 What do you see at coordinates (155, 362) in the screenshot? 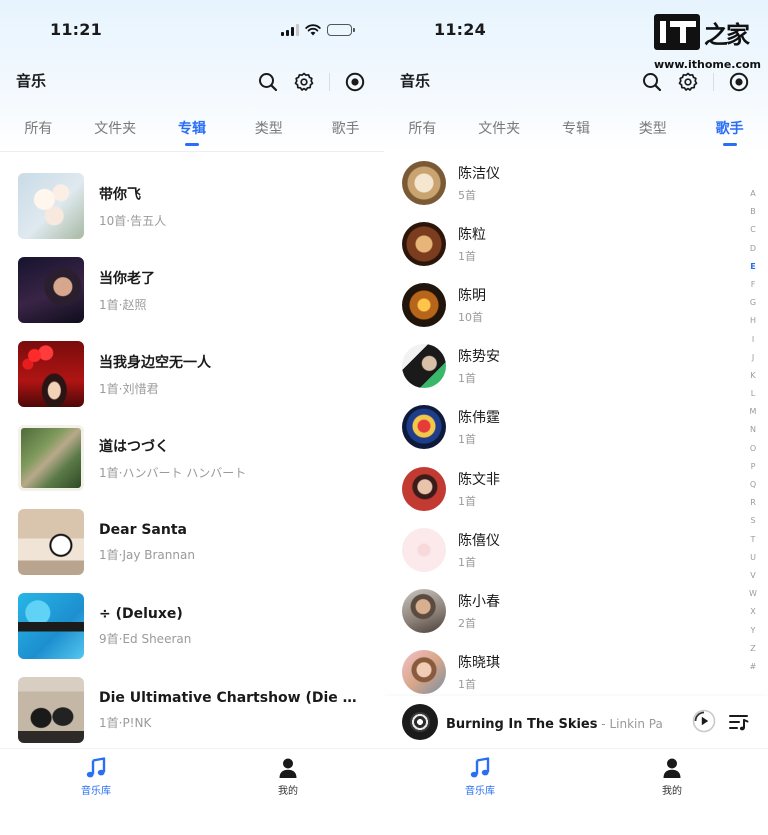
I see `album-title: 当我身边空无一人` at bounding box center [155, 362].